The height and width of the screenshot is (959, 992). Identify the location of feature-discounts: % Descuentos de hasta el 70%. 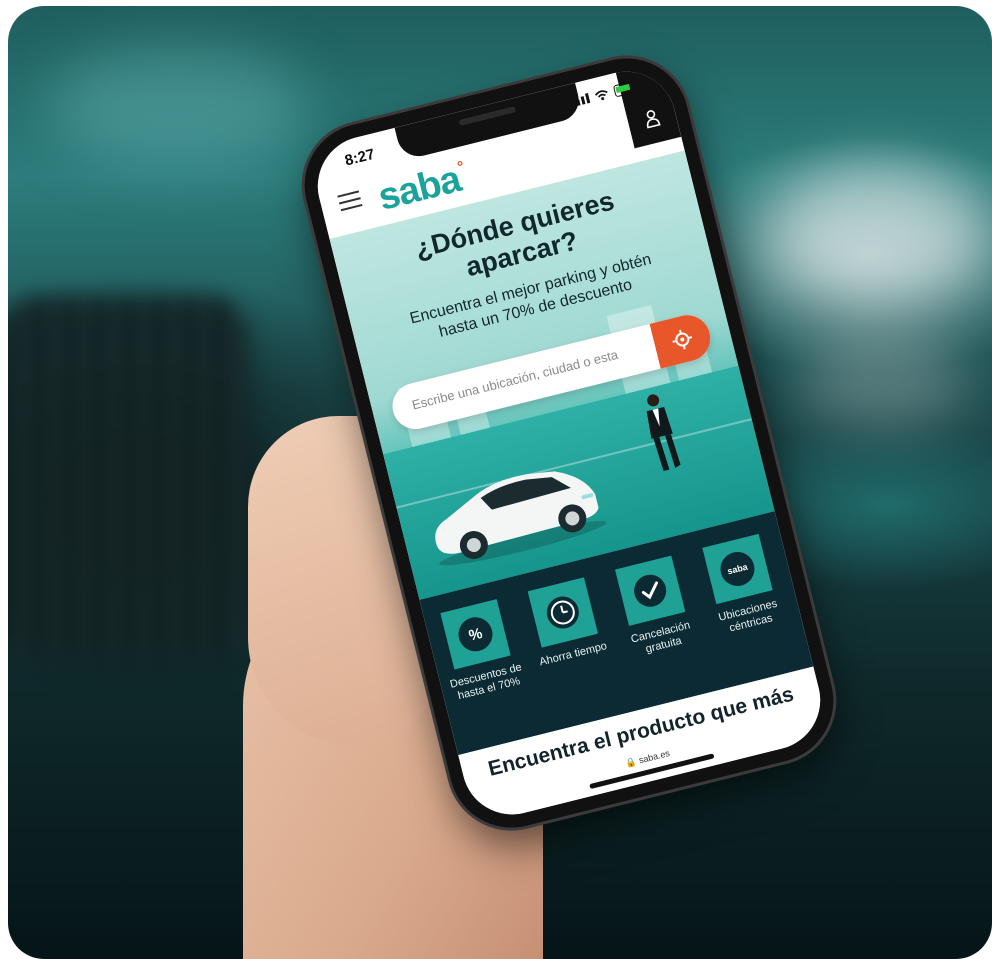
(480, 651).